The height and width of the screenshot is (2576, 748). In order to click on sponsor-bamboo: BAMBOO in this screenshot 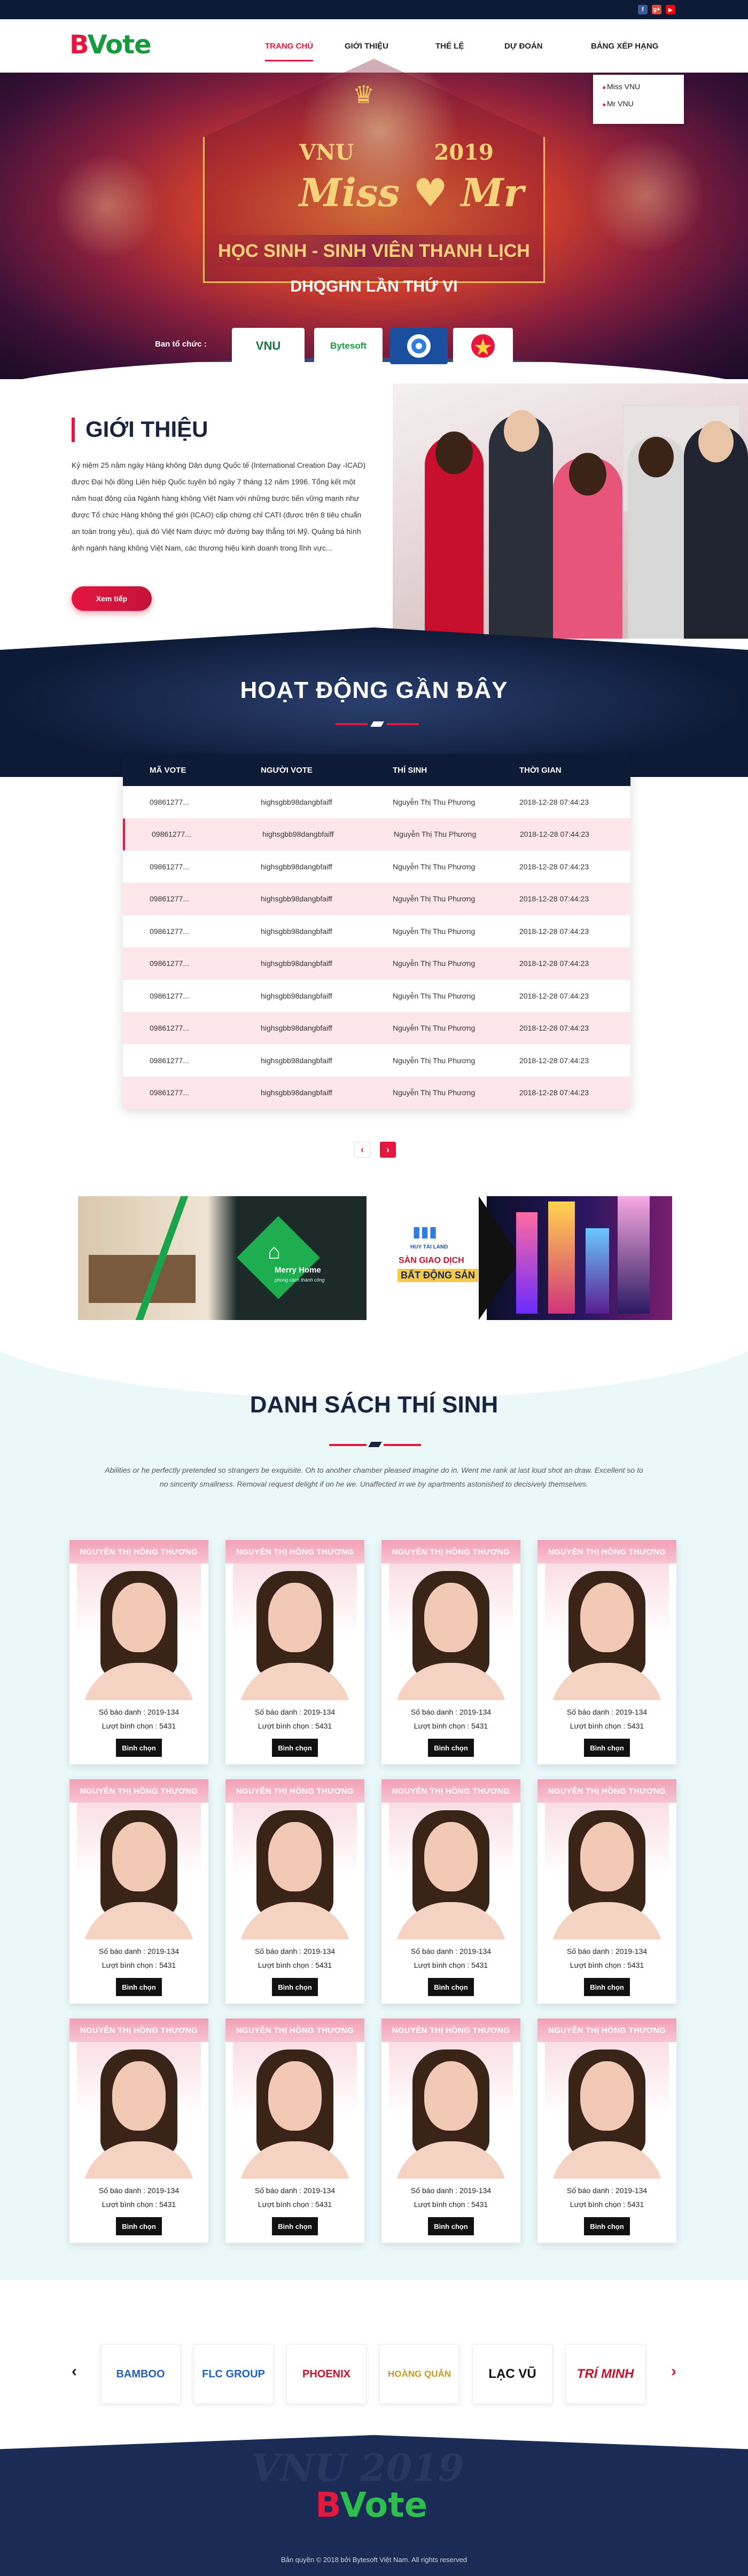, I will do `click(140, 2374)`.